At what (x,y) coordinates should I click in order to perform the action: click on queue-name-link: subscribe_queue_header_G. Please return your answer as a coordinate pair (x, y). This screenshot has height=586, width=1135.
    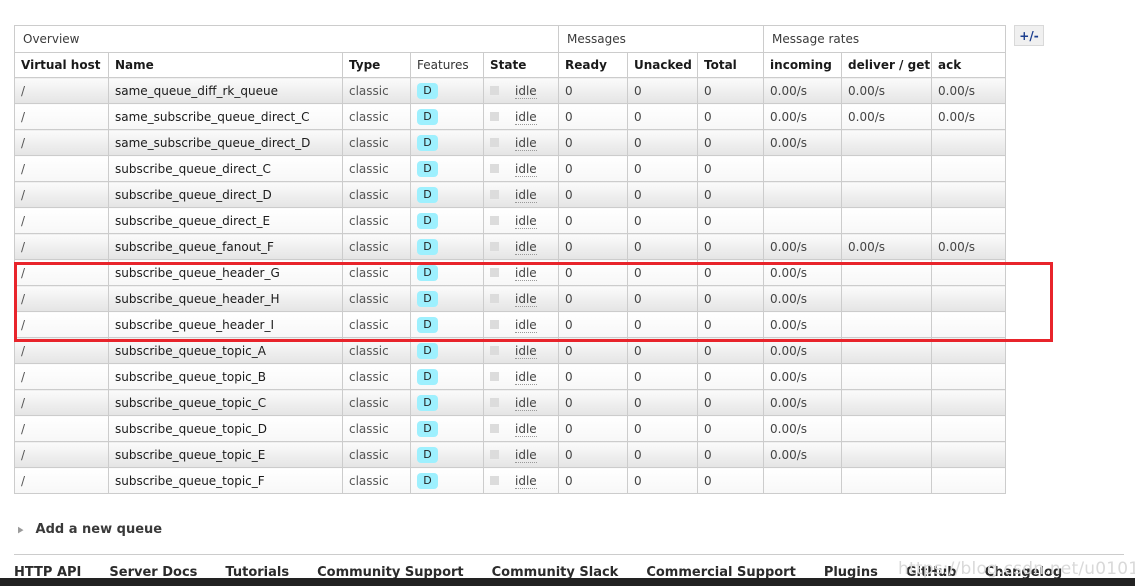
    Looking at the image, I should click on (225, 272).